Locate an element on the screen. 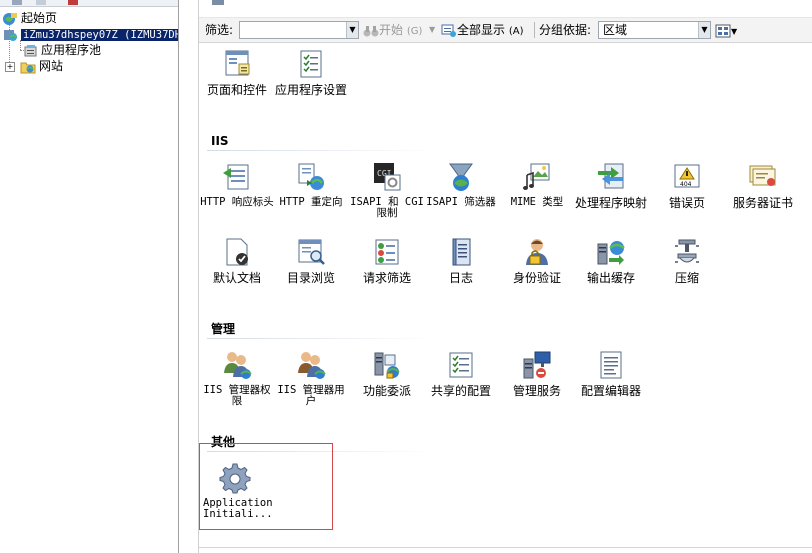 Image resolution: width=812 pixels, height=553 pixels. error-pages-icon: 404 is located at coordinates (687, 176).